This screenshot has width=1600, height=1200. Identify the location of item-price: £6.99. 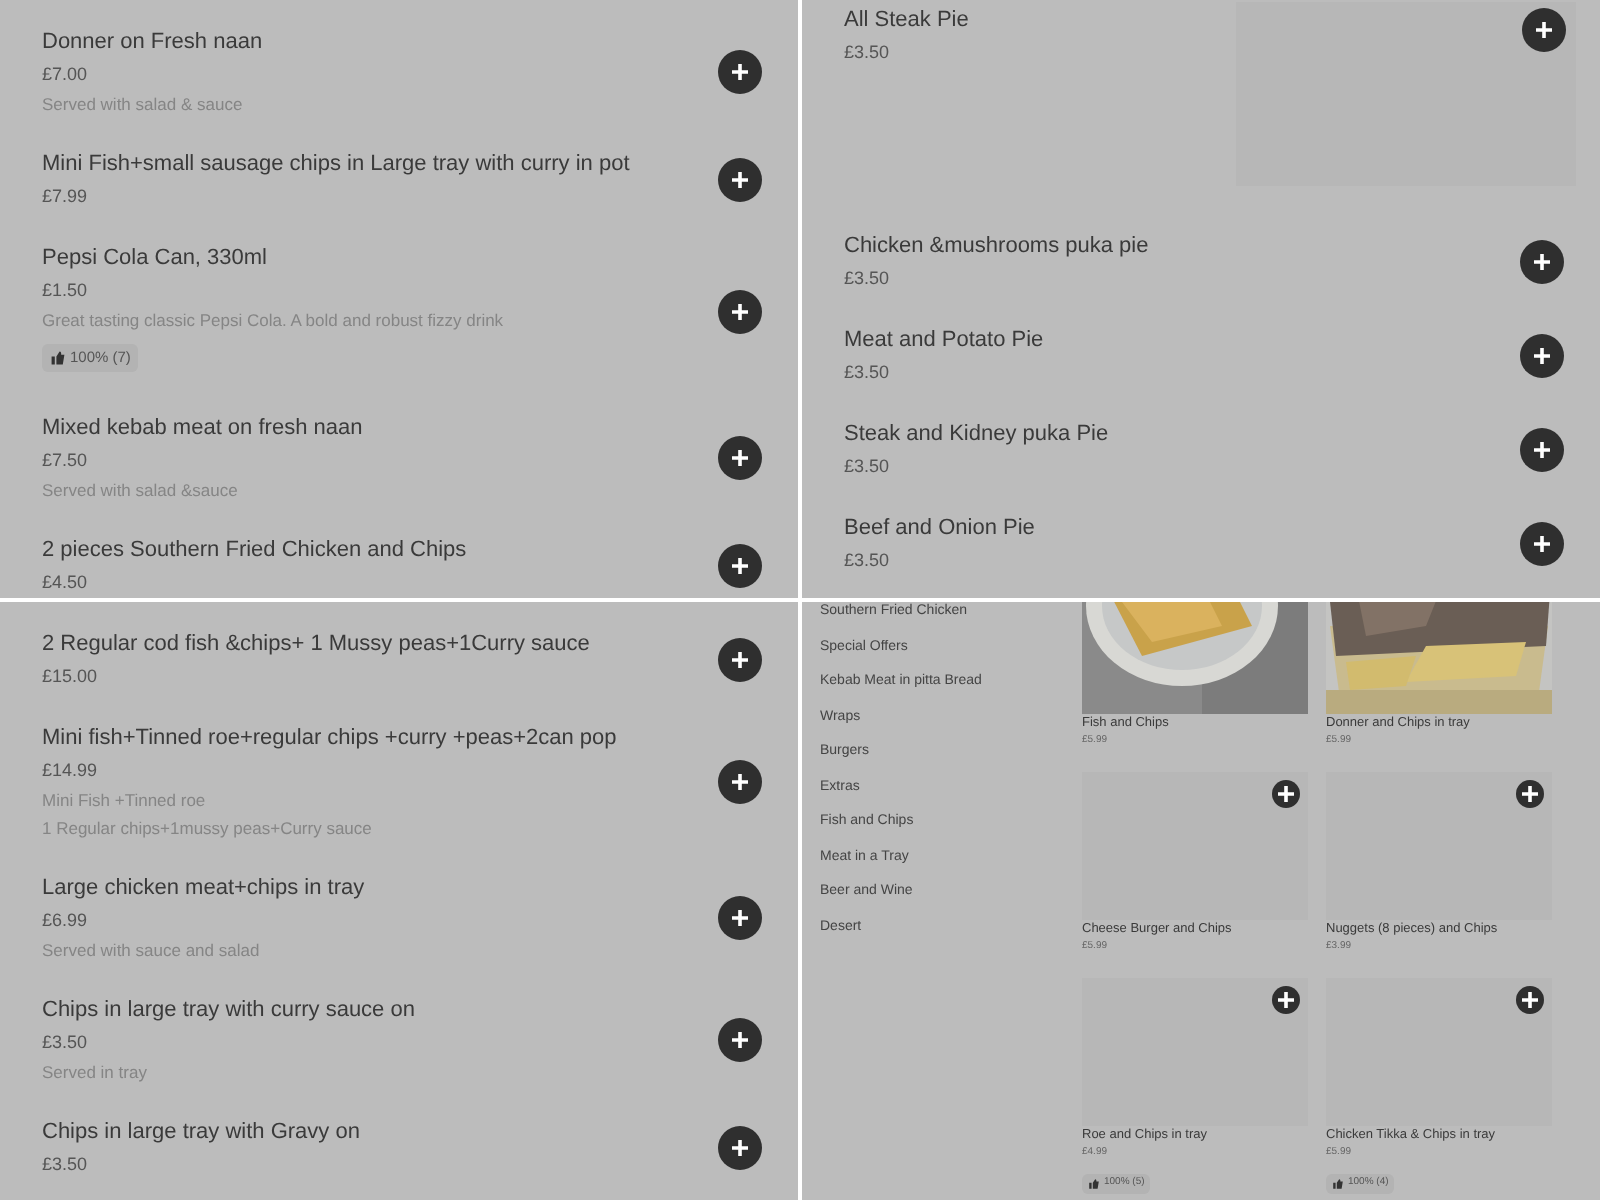
(66, 921).